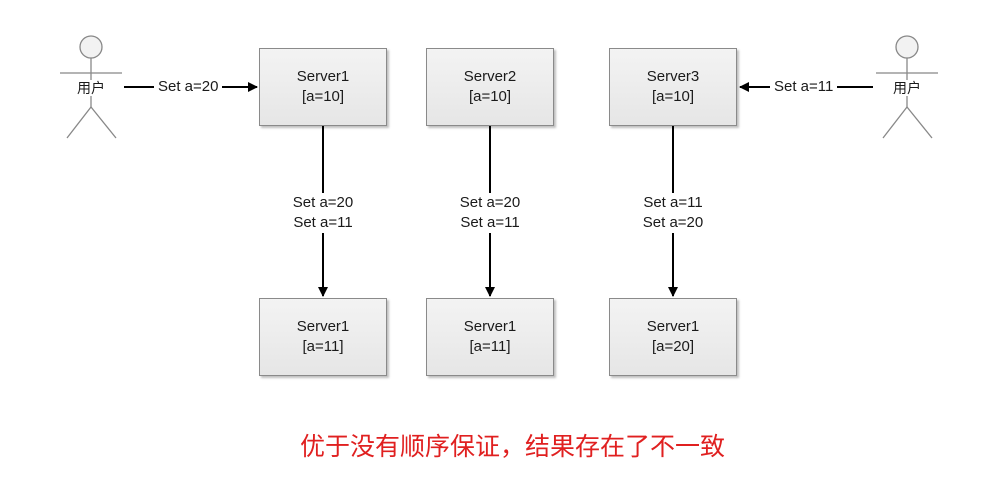 This screenshot has width=994, height=484. Describe the element at coordinates (673, 337) in the screenshot. I see `server-bottom-3: Server1 [a=20]` at that location.